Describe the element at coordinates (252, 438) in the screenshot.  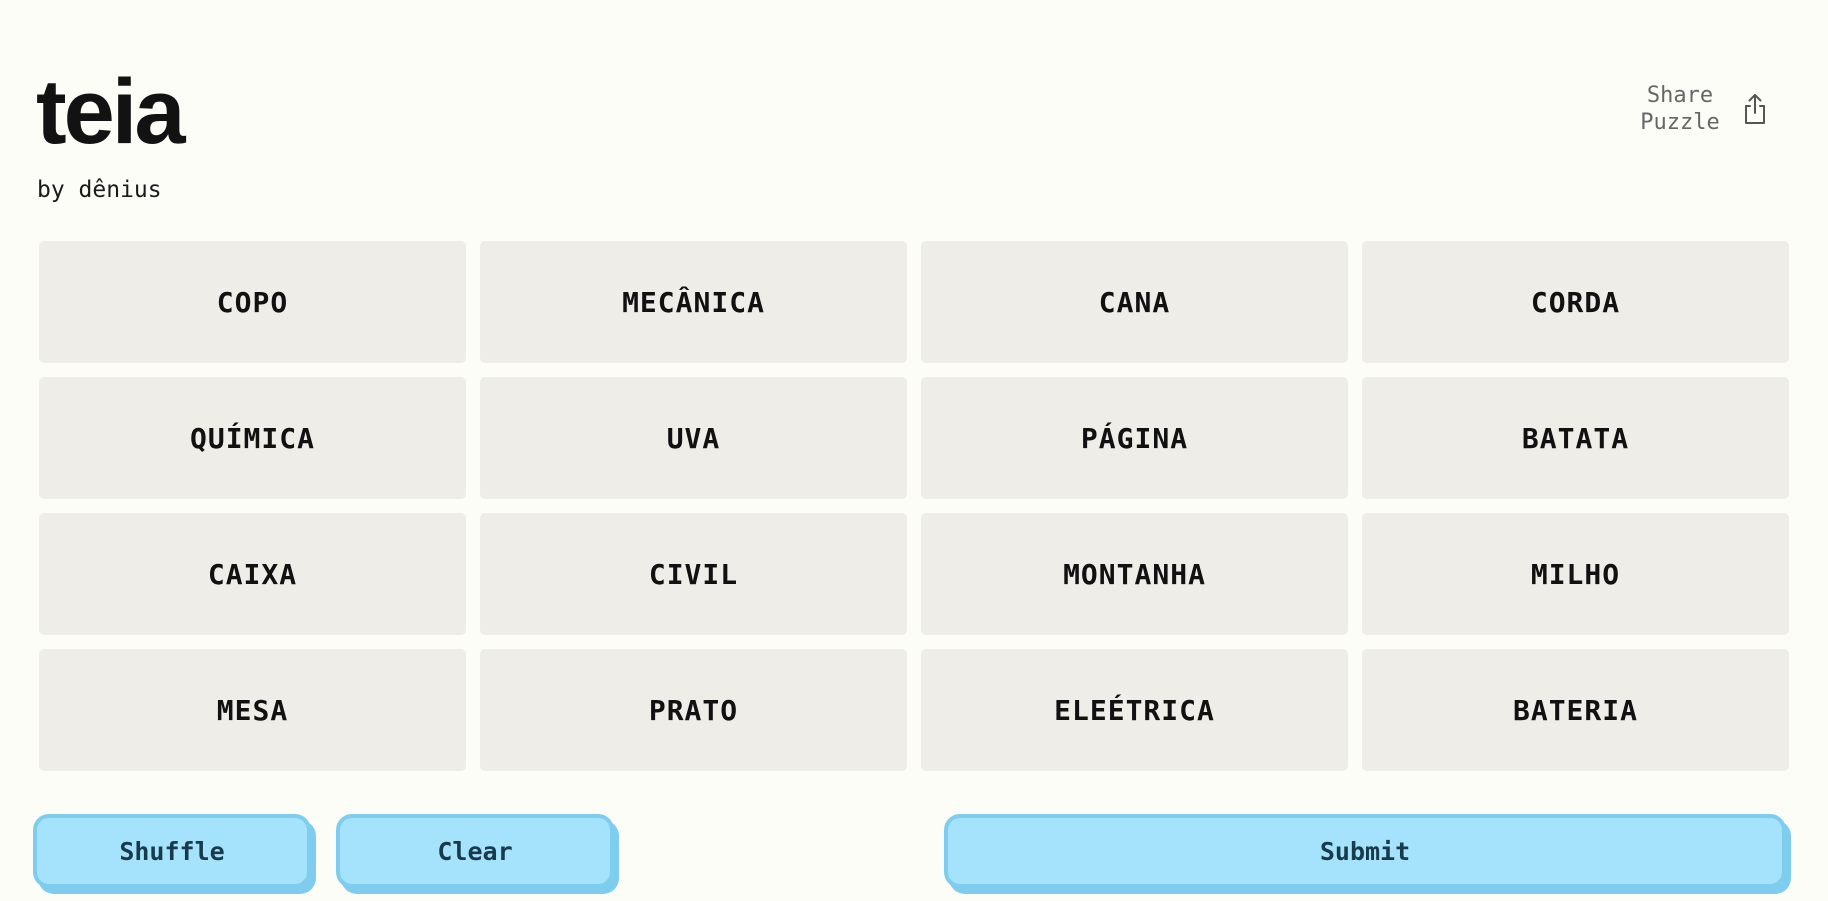
I see `word-tile: QUÍMICA` at that location.